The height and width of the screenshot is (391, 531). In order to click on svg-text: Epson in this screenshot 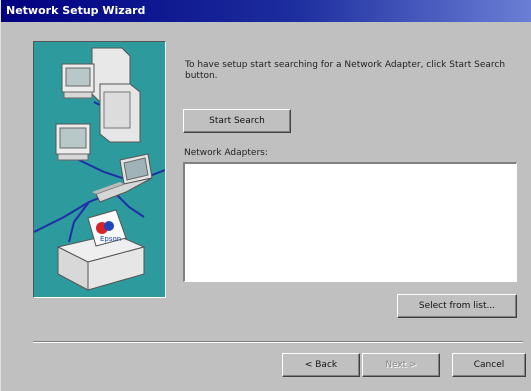, I will do `click(110, 239)`.